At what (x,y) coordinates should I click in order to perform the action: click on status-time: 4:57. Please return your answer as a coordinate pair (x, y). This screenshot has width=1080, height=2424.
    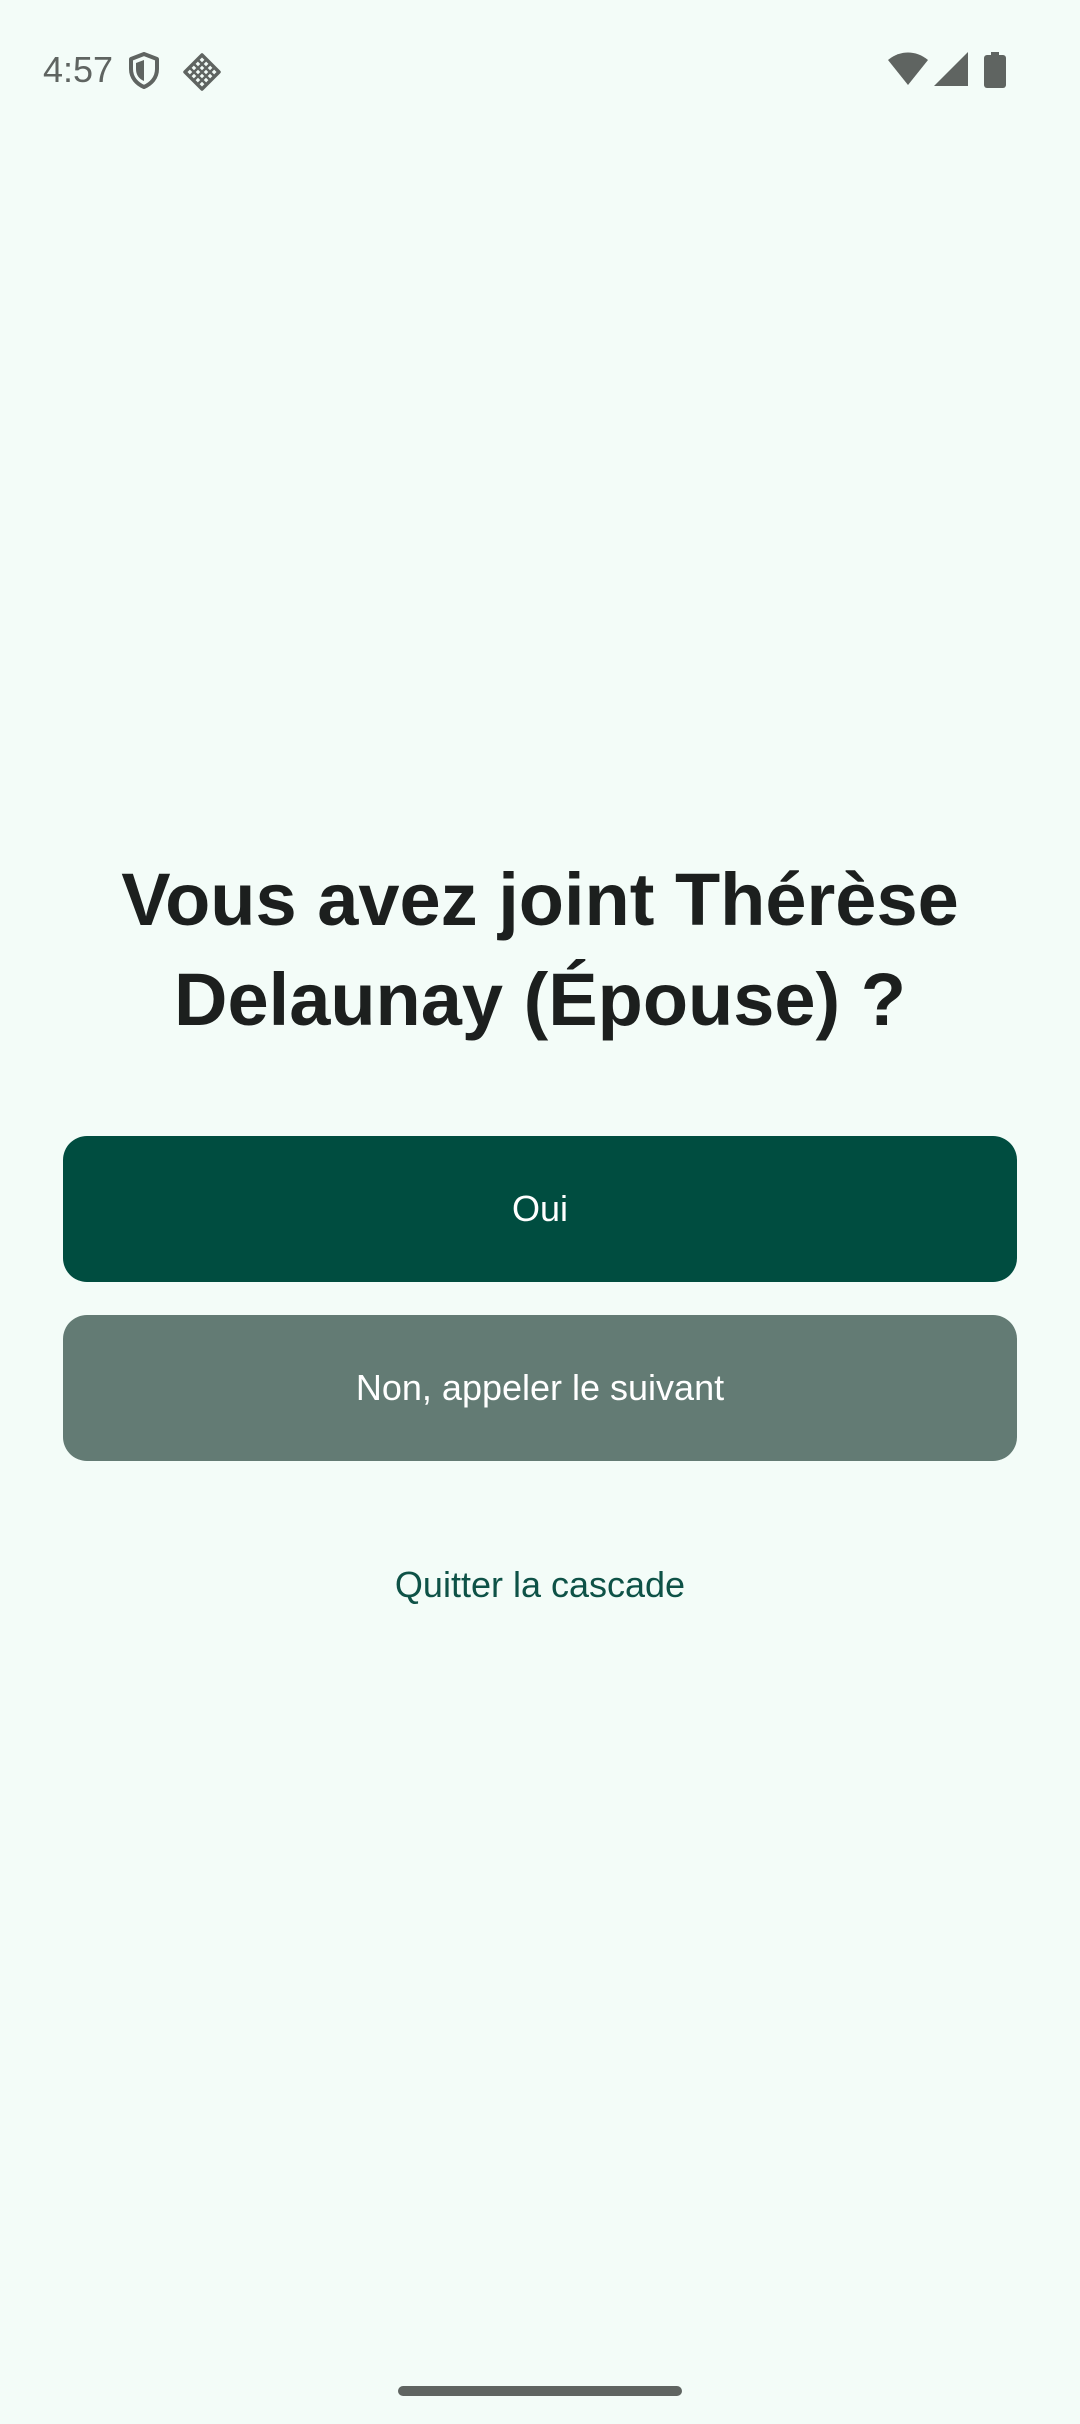
    Looking at the image, I should click on (78, 69).